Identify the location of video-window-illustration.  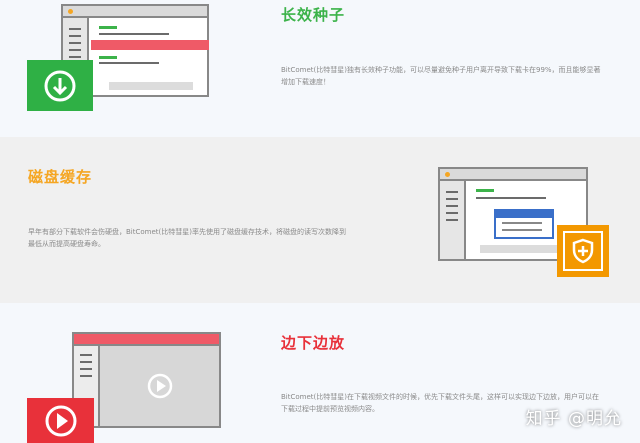
(146, 380).